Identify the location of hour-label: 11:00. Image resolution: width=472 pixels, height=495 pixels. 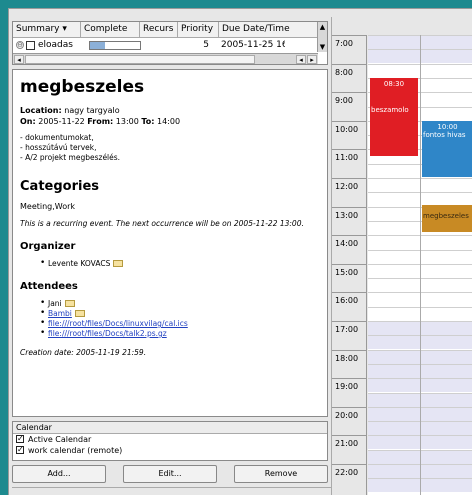
(349, 163).